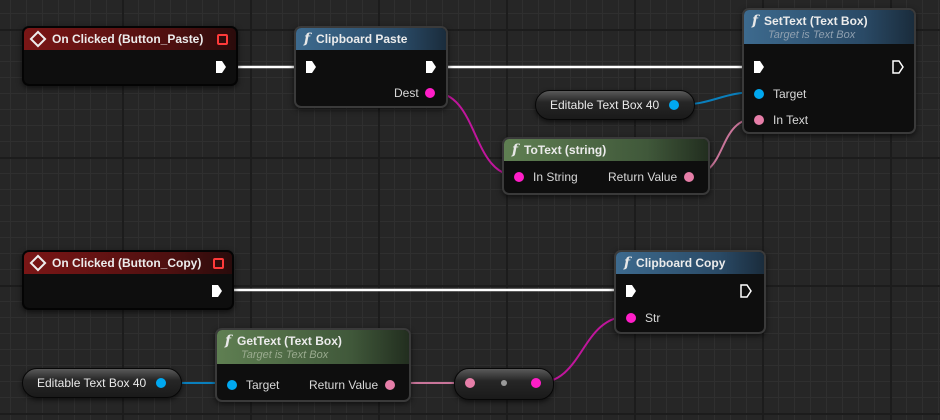 The image size is (940, 420). I want to click on function-header: f Clipboard Paste, so click(371, 39).